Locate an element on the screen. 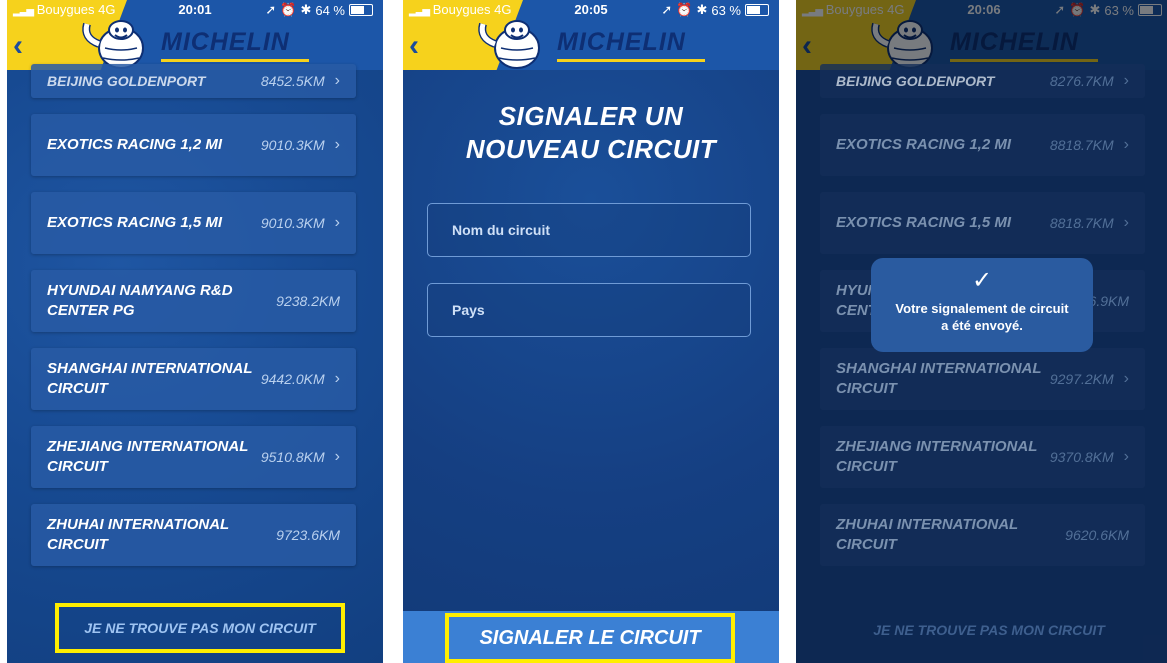  app-header: ▂▃▅ Bouygues 4G 20:01 ➚ ⏰ ✱ 64 % ‹ MICHELIN is located at coordinates (195, 35).